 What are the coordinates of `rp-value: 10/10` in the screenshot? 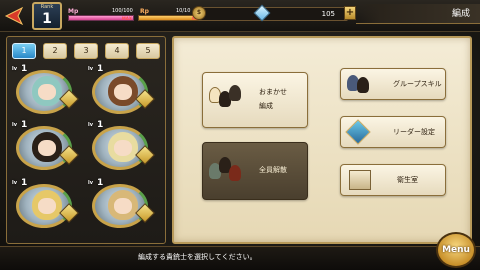 It's located at (183, 11).